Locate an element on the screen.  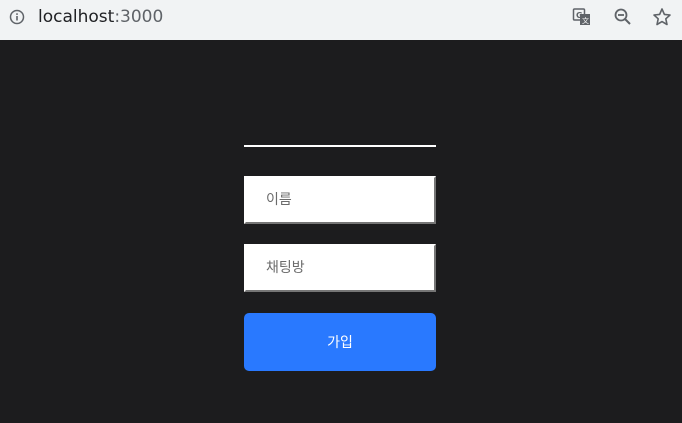
header-divider is located at coordinates (340, 146).